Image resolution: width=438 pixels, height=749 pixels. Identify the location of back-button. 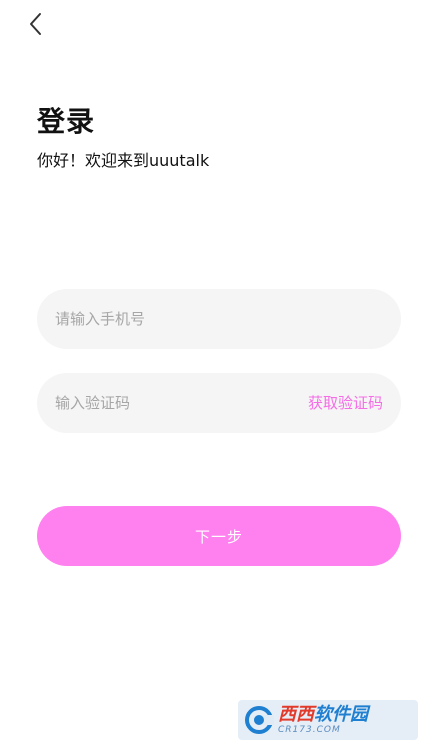
(36, 26).